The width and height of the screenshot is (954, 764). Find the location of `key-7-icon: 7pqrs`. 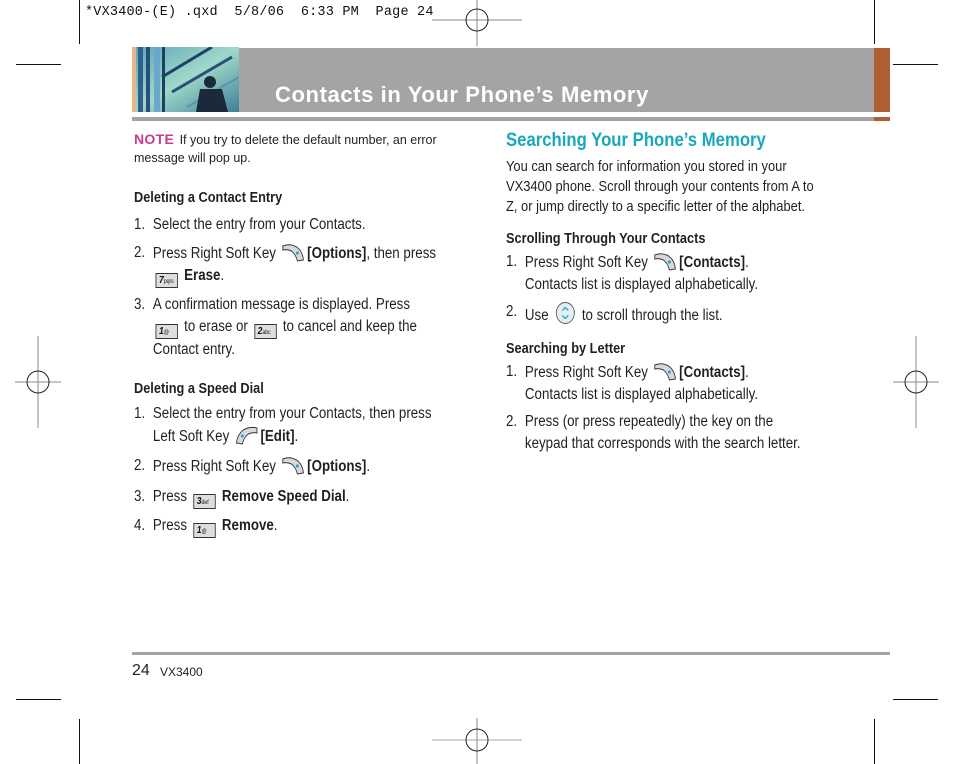

key-7-icon: 7pqrs is located at coordinates (166, 280).